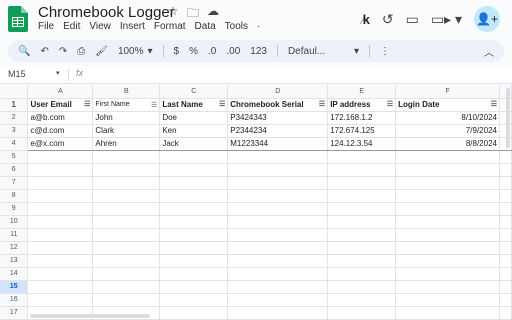  I want to click on row-header: 3, so click(14, 131).